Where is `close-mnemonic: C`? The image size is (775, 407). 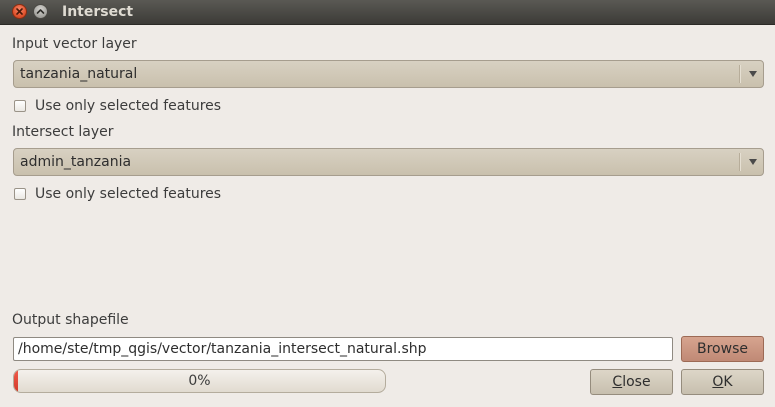
close-mnemonic: C is located at coordinates (617, 382).